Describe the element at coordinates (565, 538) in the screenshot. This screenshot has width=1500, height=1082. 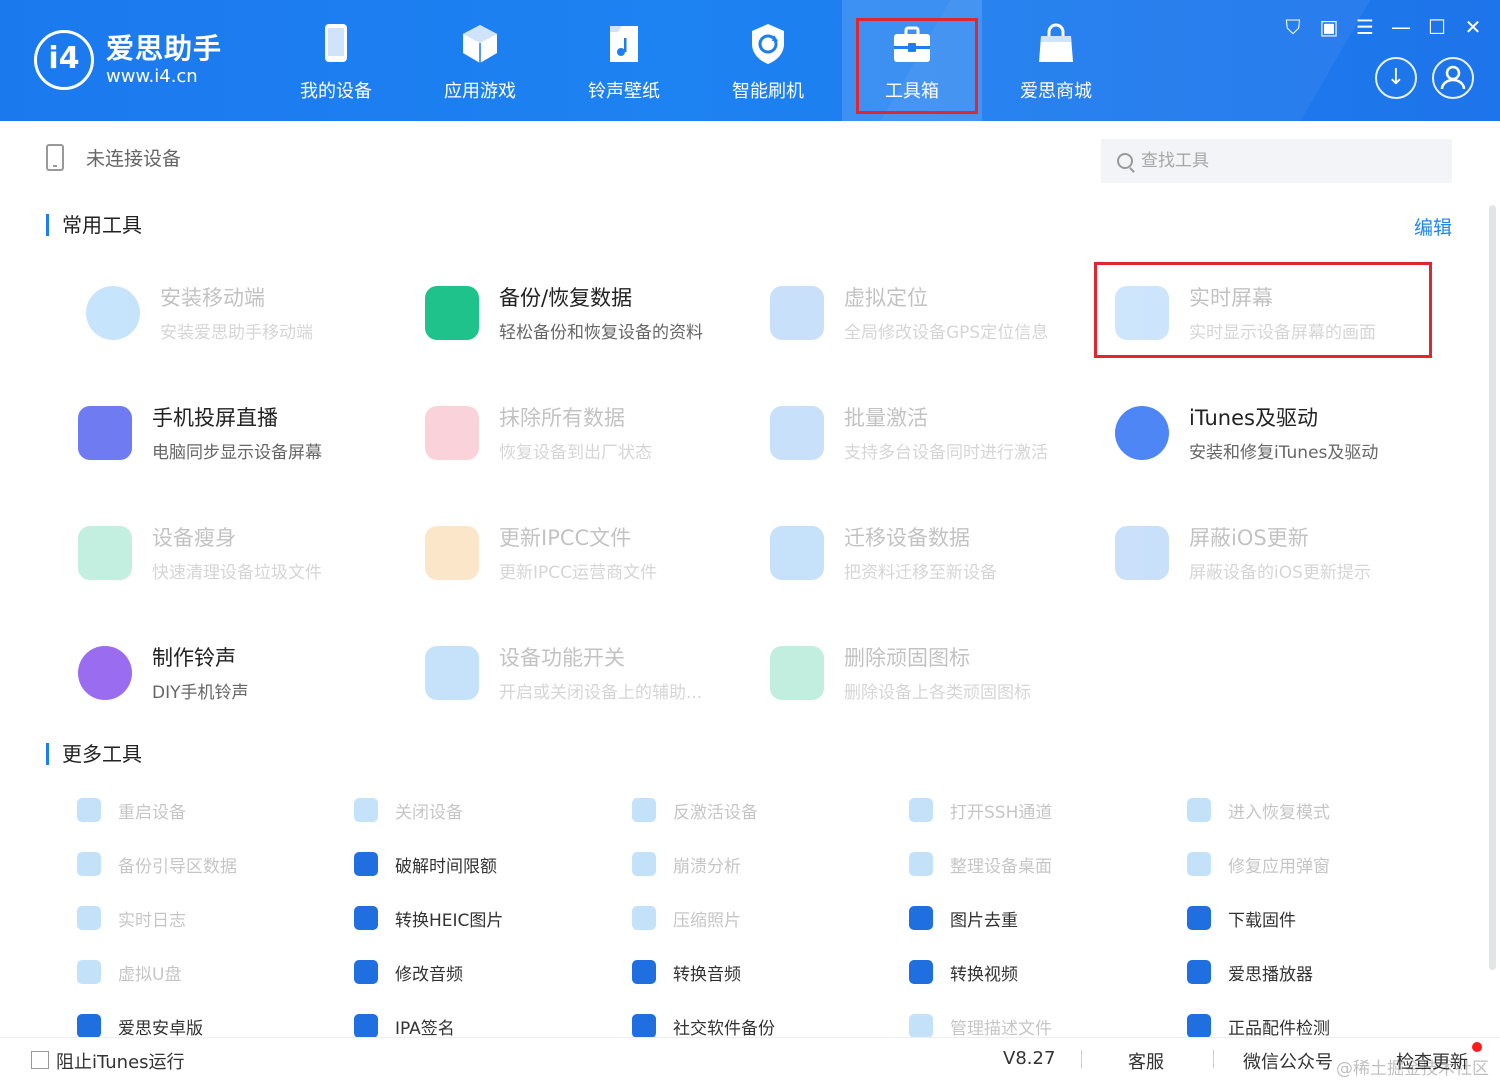
I see `tool-title: 更新IPCC文件` at that location.